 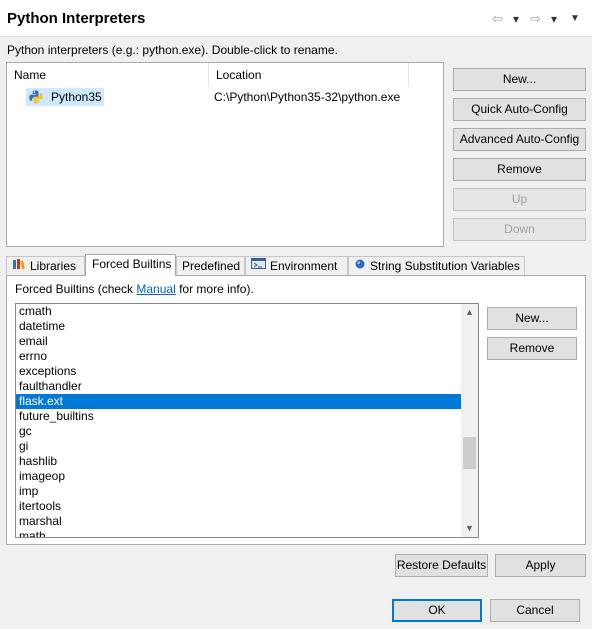 I want to click on tab-label: Libraries, so click(x=53, y=266).